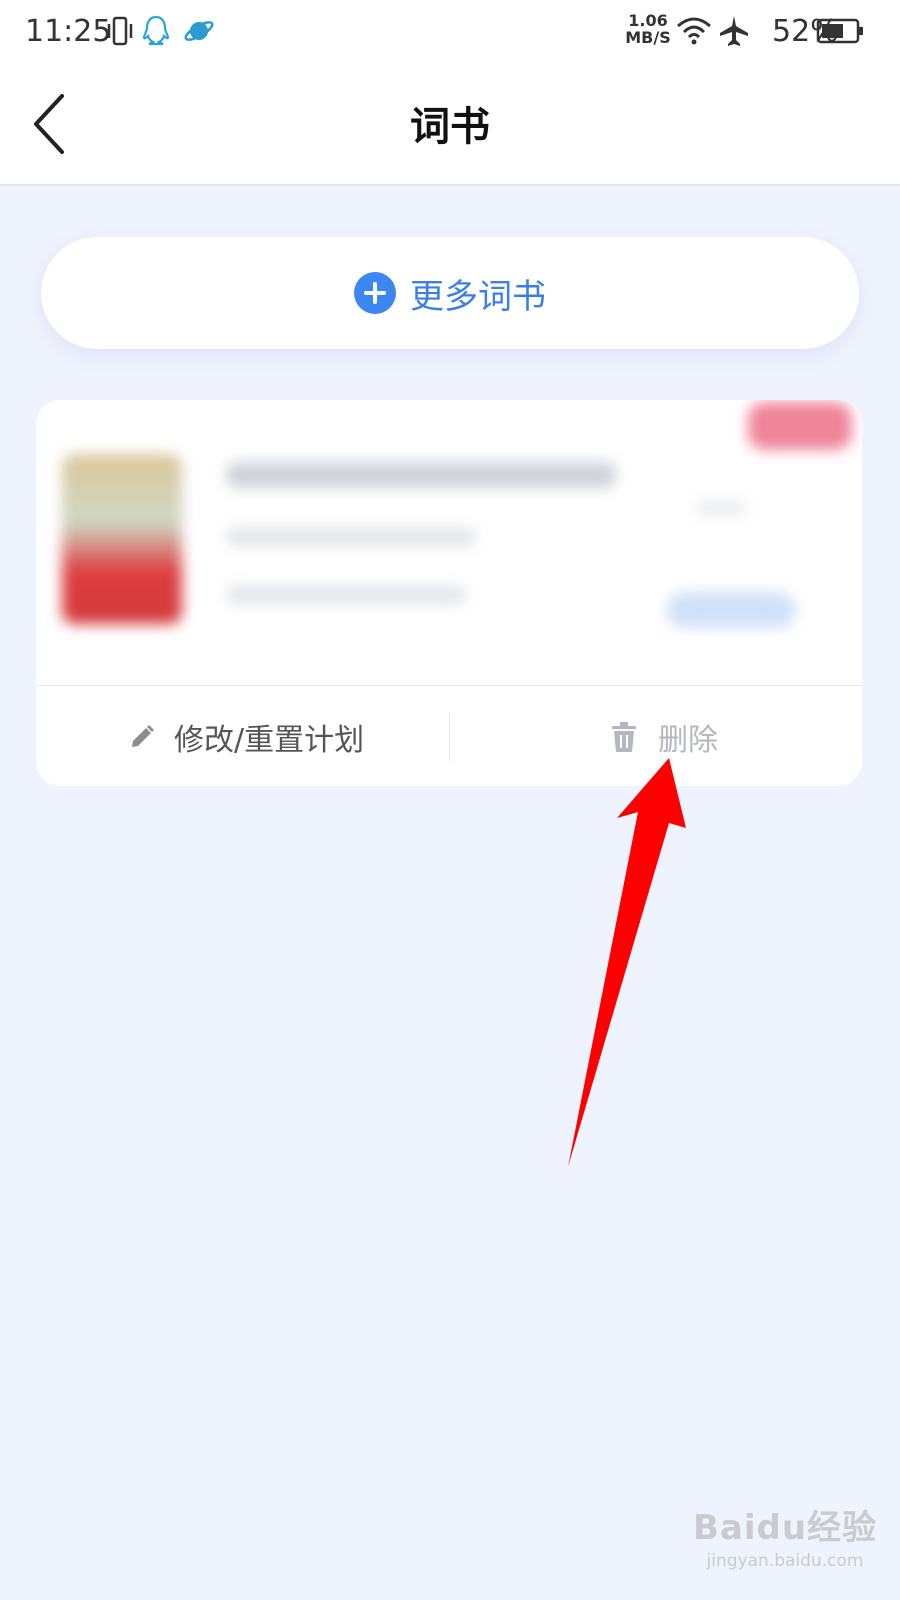 The height and width of the screenshot is (1600, 900). I want to click on delete-button: 删除, so click(664, 737).